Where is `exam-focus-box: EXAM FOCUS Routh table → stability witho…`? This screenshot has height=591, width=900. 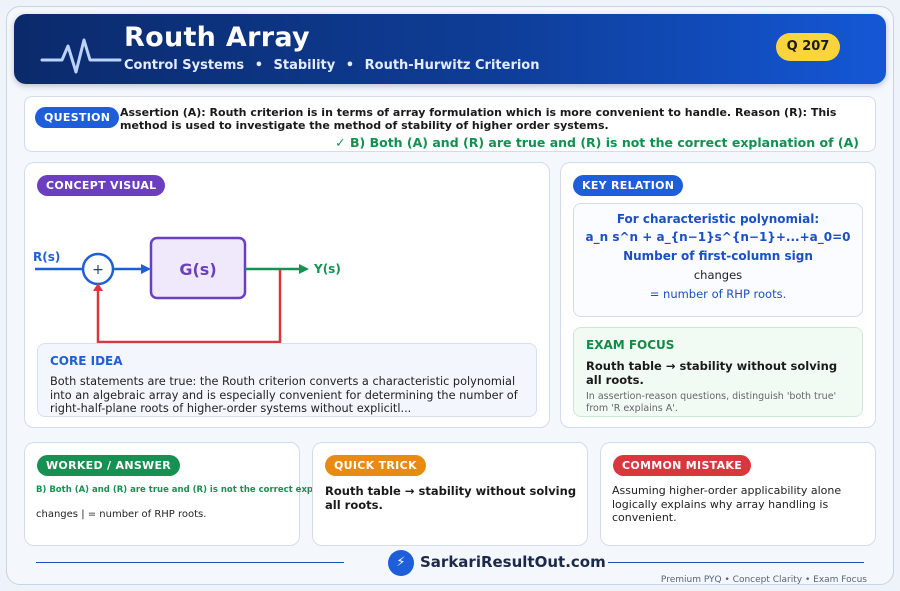 exam-focus-box: EXAM FOCUS Routh table → stability witho… is located at coordinates (718, 372).